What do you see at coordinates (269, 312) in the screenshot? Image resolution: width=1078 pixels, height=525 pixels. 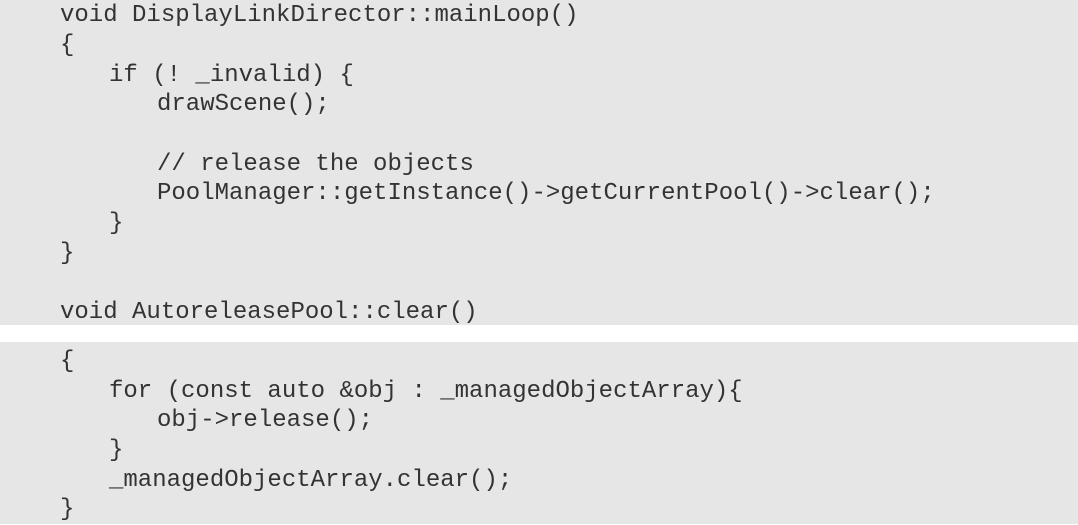 I see `code-line: void AutoreleasePool::clear()` at bounding box center [269, 312].